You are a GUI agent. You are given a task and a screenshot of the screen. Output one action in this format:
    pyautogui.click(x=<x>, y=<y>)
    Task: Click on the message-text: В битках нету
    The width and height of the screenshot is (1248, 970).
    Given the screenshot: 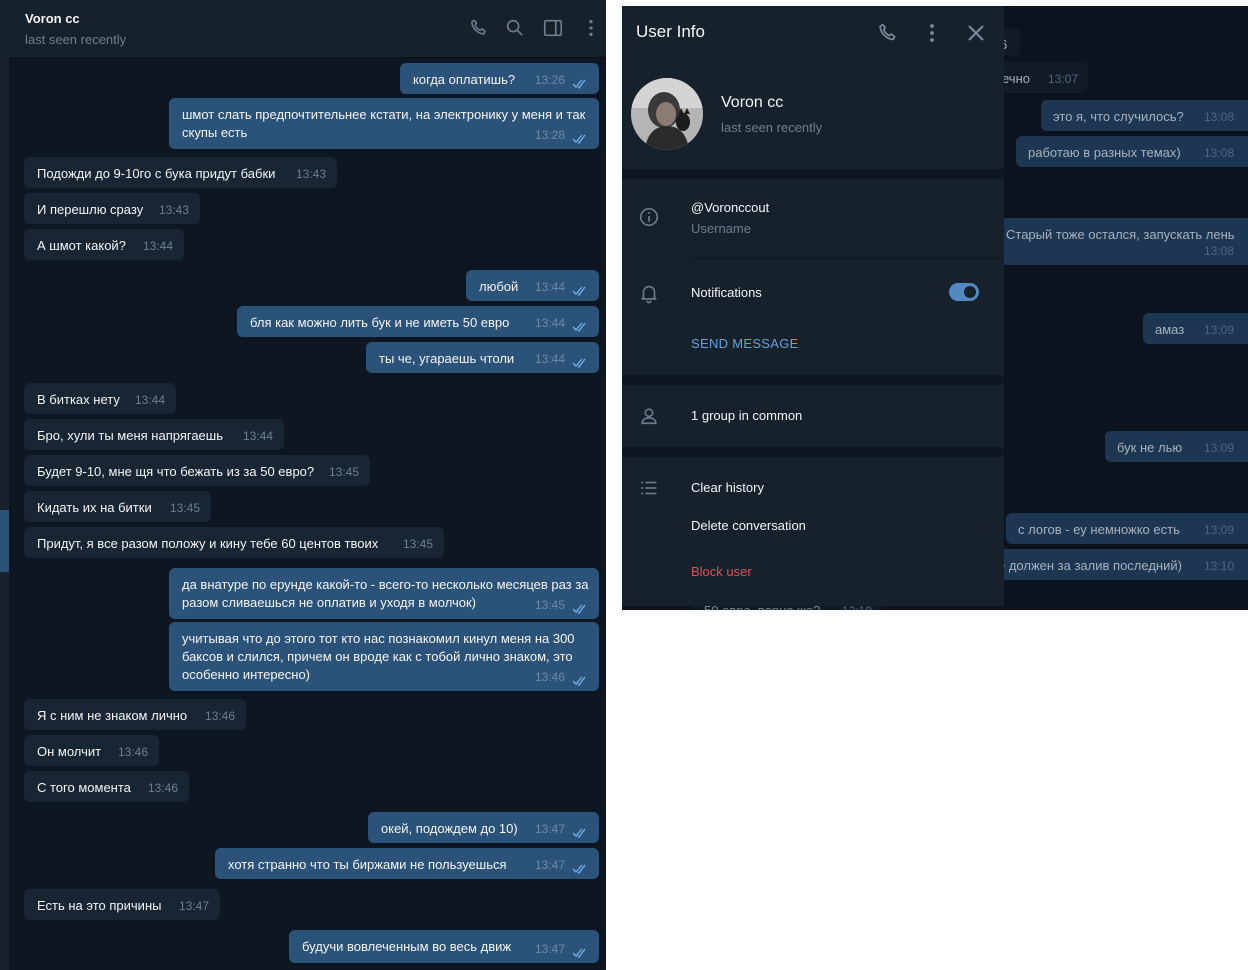 What is the action you would take?
    pyautogui.click(x=78, y=399)
    